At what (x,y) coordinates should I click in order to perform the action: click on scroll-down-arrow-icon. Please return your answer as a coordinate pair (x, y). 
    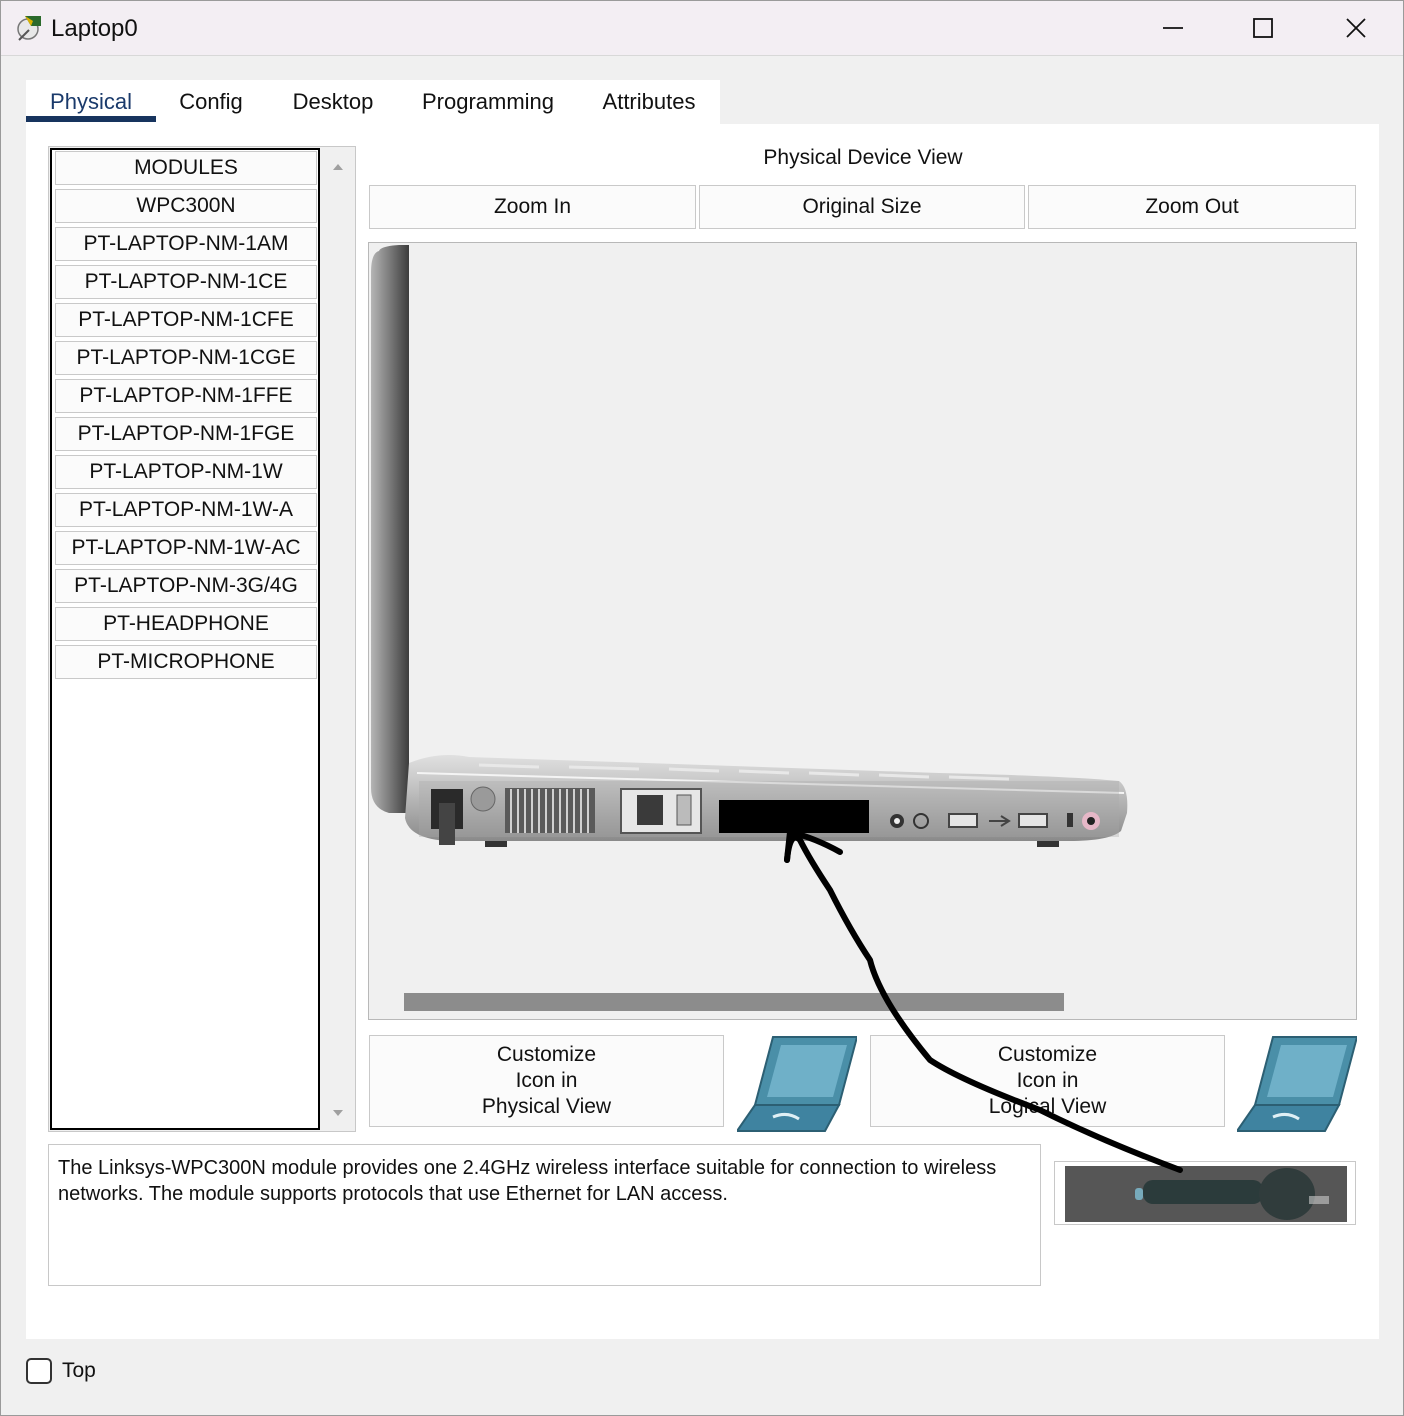
    Looking at the image, I should click on (338, 1113).